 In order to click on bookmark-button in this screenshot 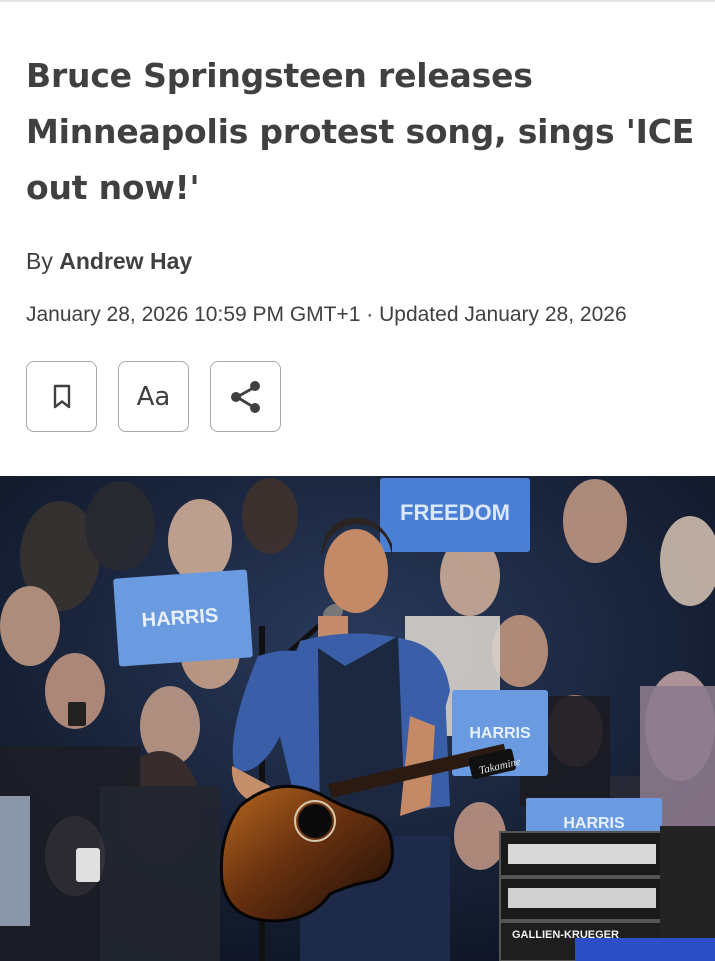, I will do `click(61, 396)`.